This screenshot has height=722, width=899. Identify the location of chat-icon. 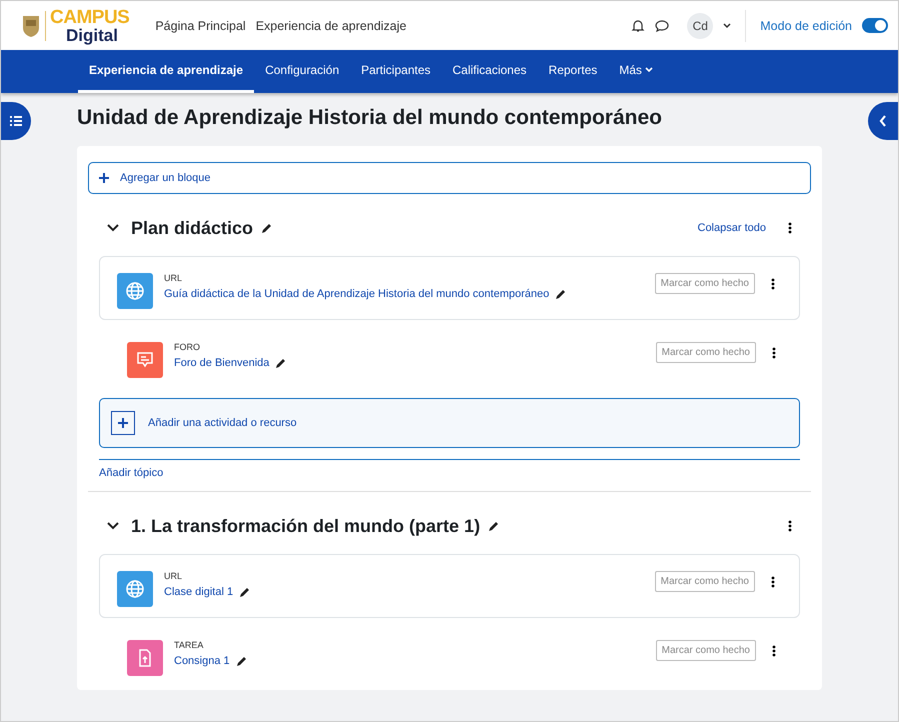
(662, 25).